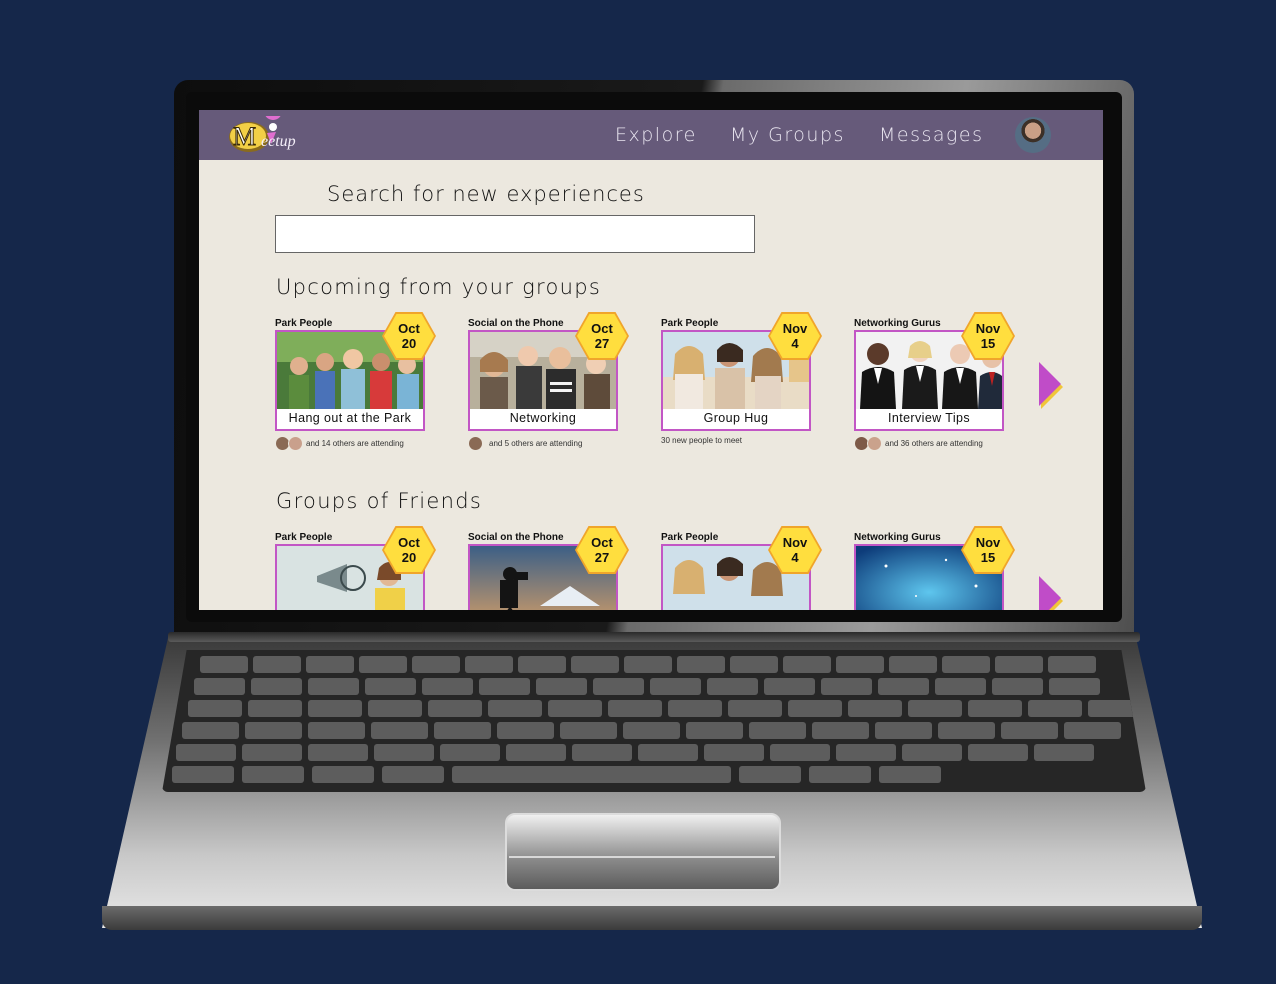 Image resolution: width=1276 pixels, height=984 pixels. What do you see at coordinates (652, 918) in the screenshot?
I see `laptop-base-edge` at bounding box center [652, 918].